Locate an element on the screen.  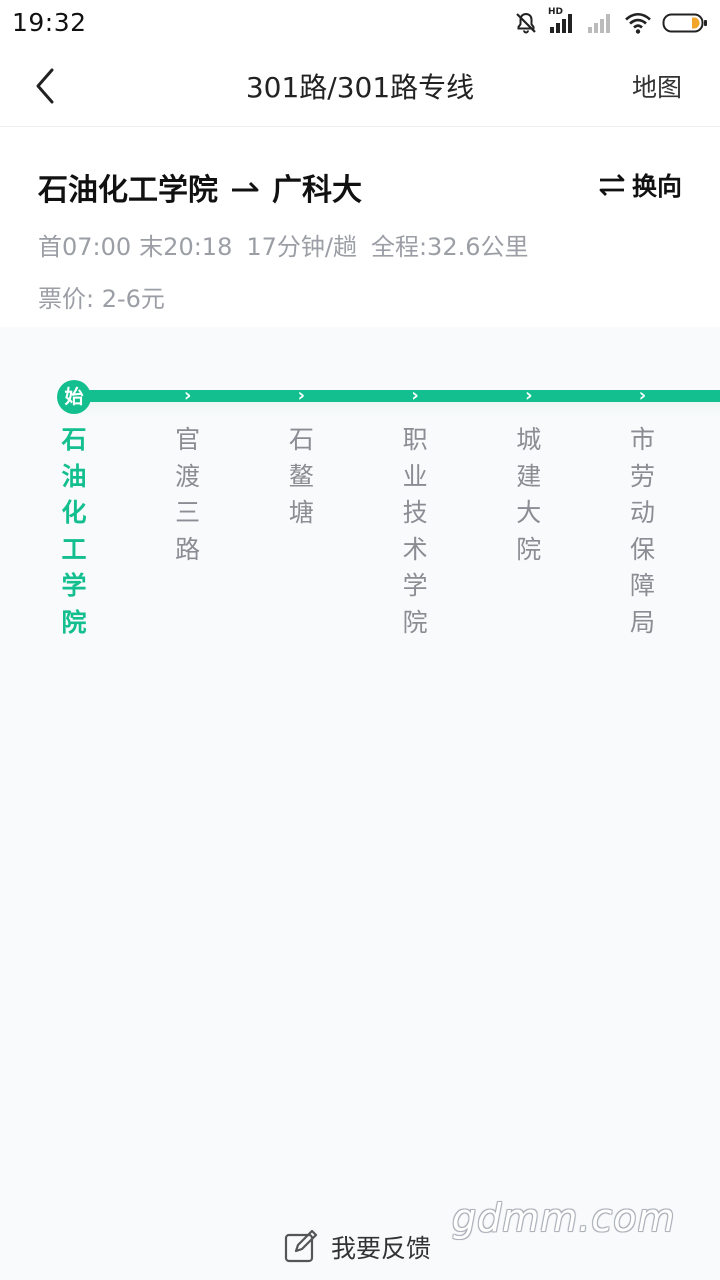
interval: 17分钟/趟 is located at coordinates (301, 247).